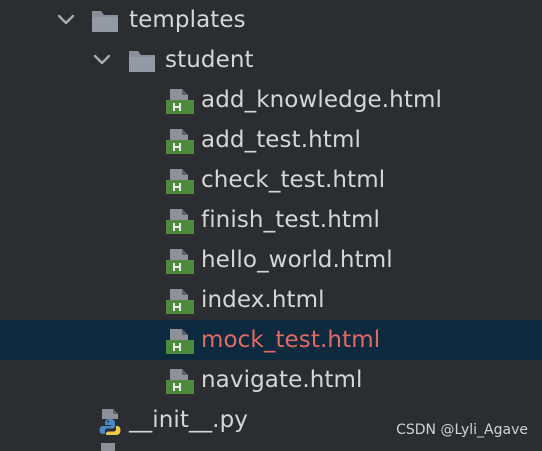 This screenshot has height=451, width=542. I want to click on tree-file-label: add_knowledge.html, so click(321, 100).